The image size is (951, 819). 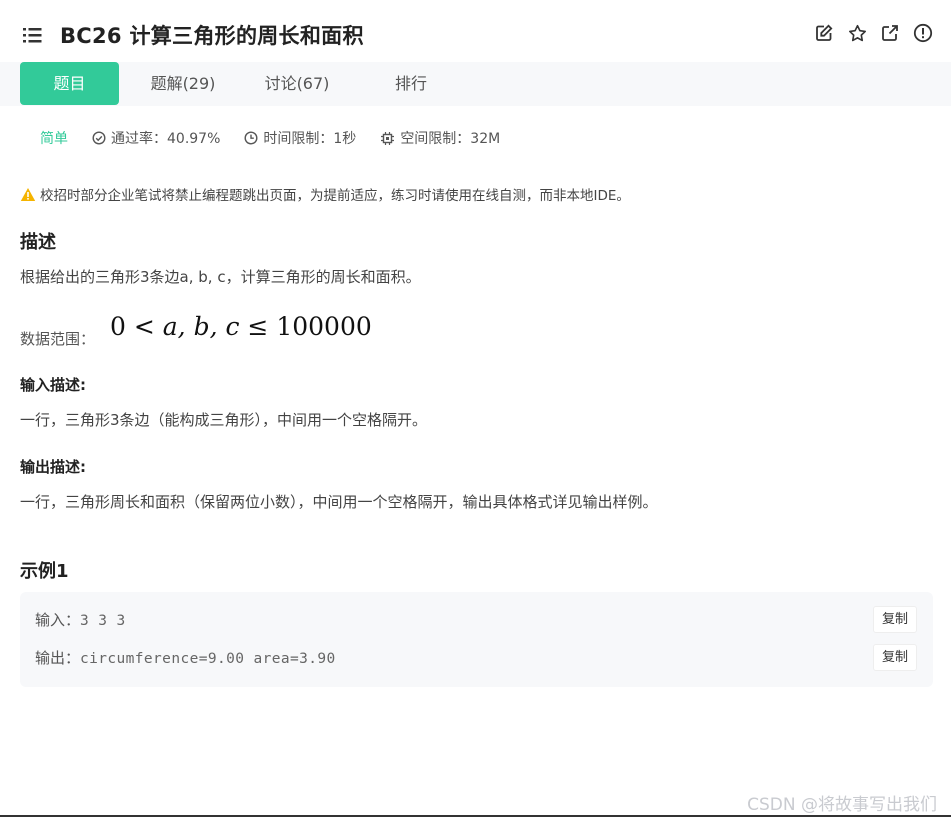 I want to click on difficulty-badge: 简单, so click(x=54, y=139).